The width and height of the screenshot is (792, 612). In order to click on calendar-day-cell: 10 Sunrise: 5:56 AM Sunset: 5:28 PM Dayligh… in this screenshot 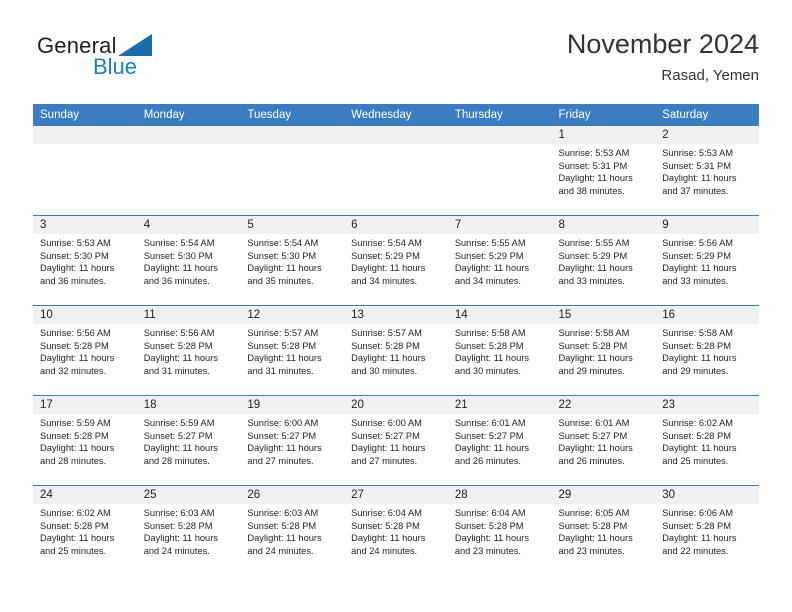, I will do `click(85, 350)`.